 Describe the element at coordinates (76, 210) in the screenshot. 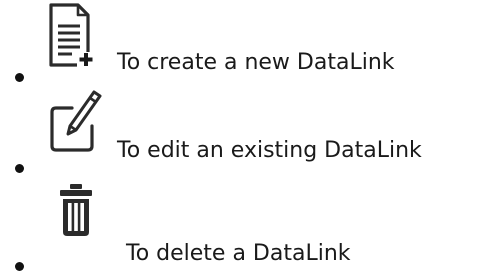

I see `trash-can-icon` at that location.